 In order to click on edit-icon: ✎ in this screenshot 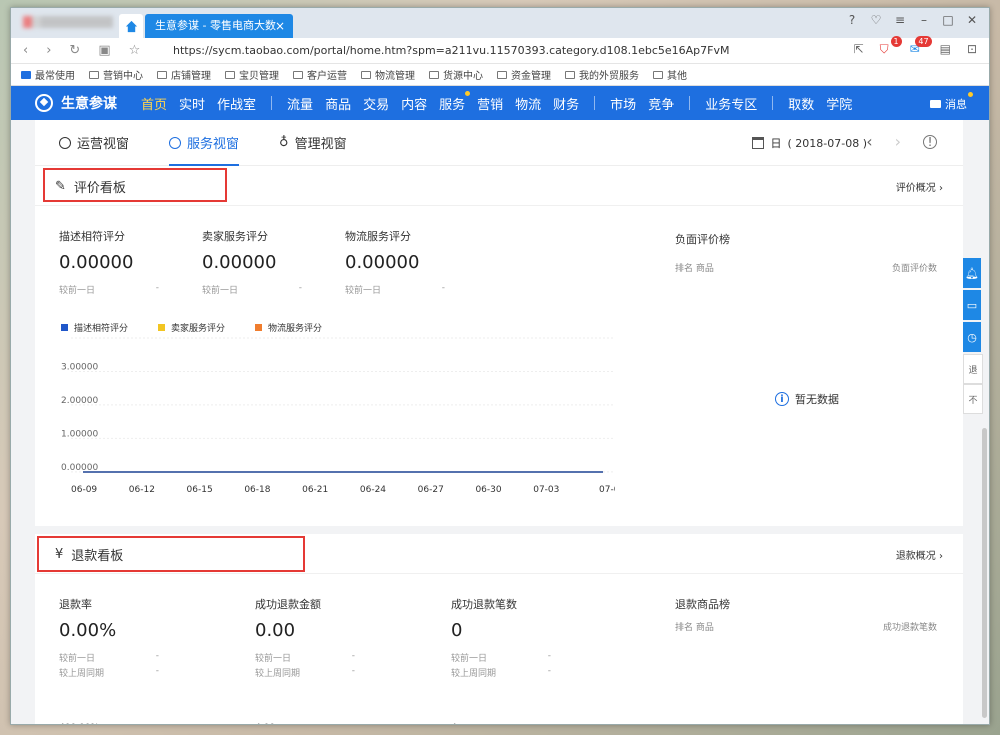, I will do `click(60, 186)`.